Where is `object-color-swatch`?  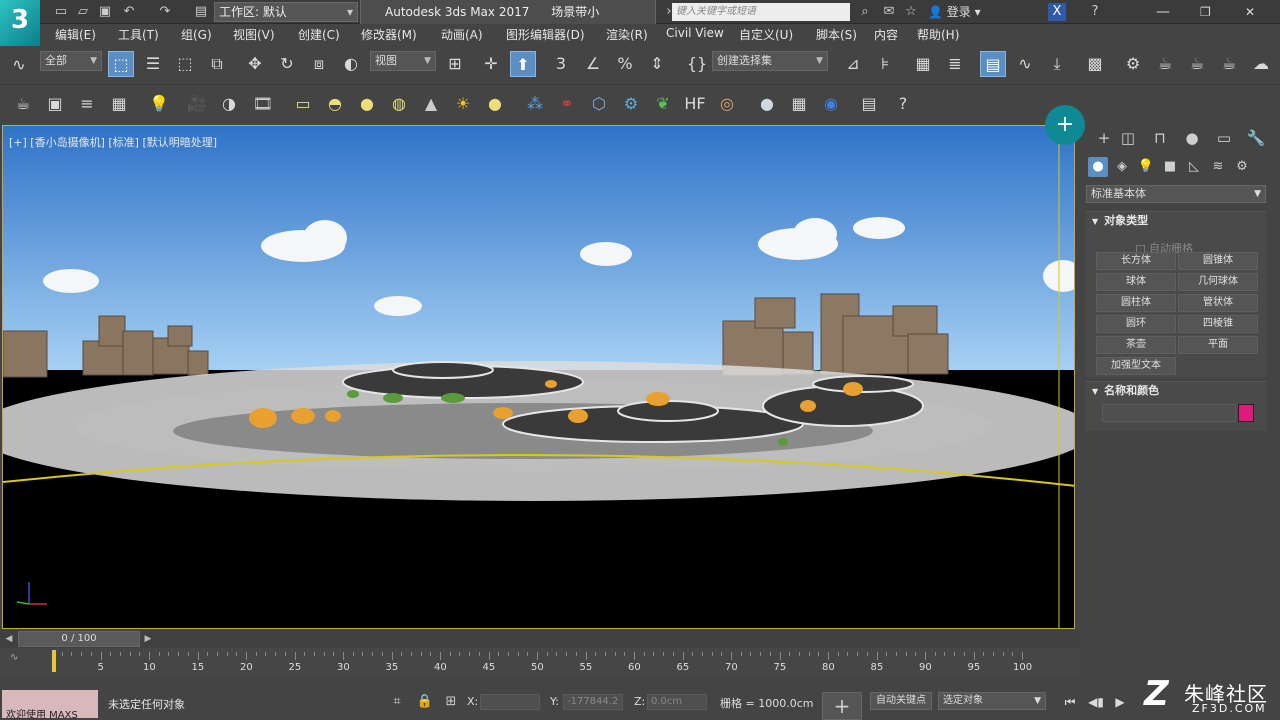 object-color-swatch is located at coordinates (1246, 413).